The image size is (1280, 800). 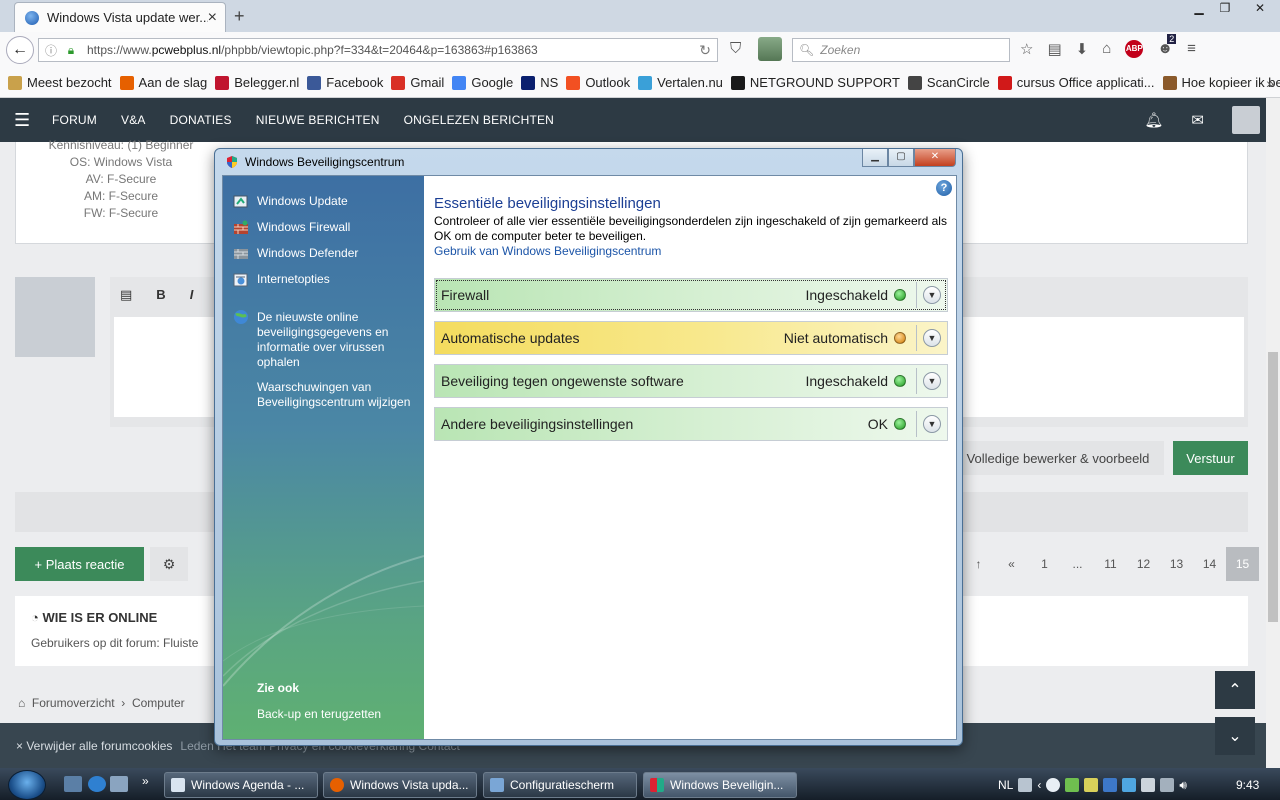 I want to click on dialog-minimize-button: ▁, so click(x=875, y=158).